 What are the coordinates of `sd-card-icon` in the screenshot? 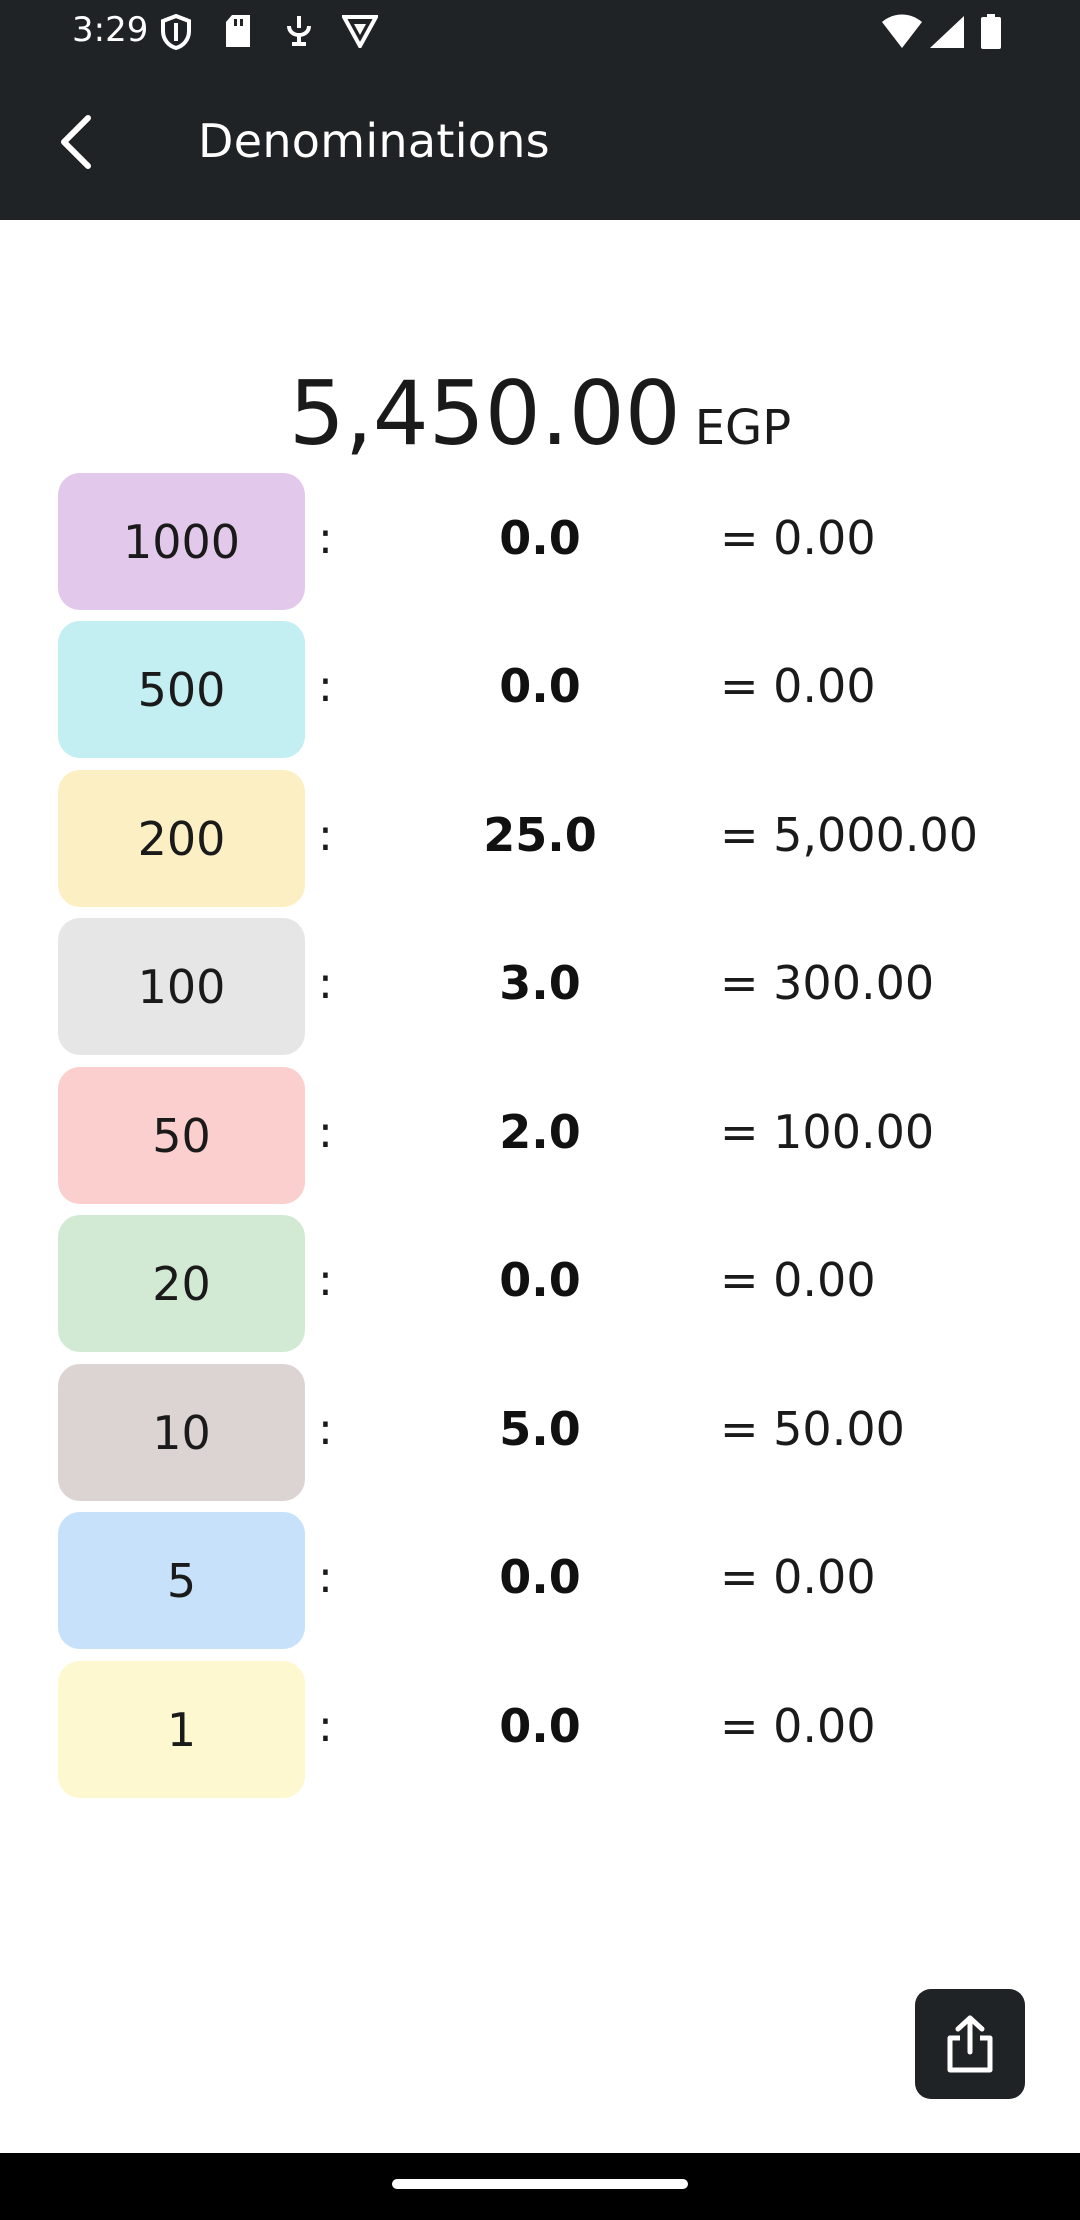 It's located at (238, 31).